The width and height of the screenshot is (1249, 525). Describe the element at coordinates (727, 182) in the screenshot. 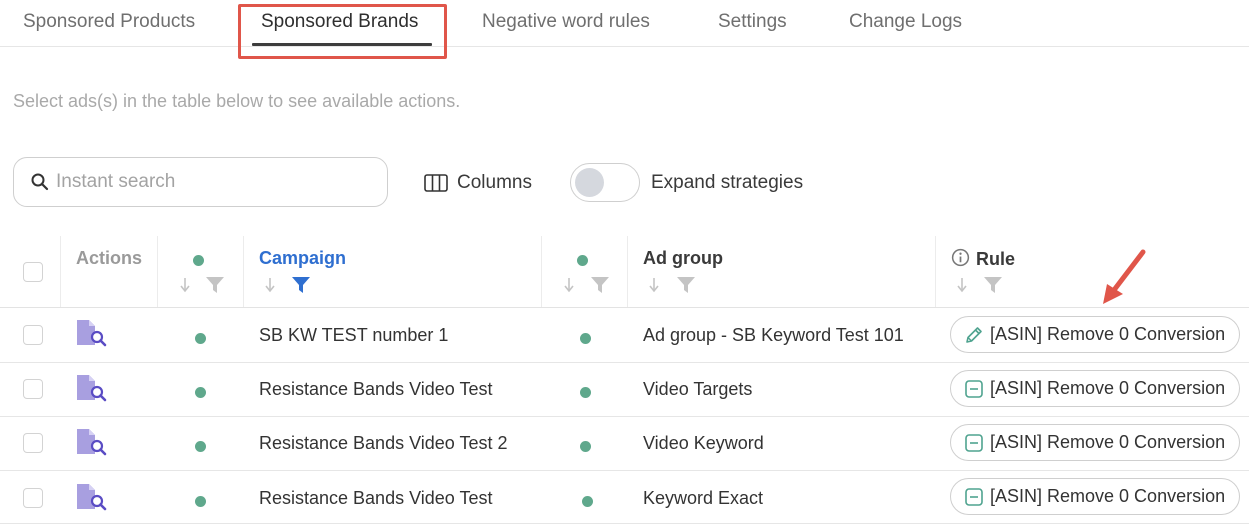

I see `expand-strategies-label: Expand strategies` at that location.